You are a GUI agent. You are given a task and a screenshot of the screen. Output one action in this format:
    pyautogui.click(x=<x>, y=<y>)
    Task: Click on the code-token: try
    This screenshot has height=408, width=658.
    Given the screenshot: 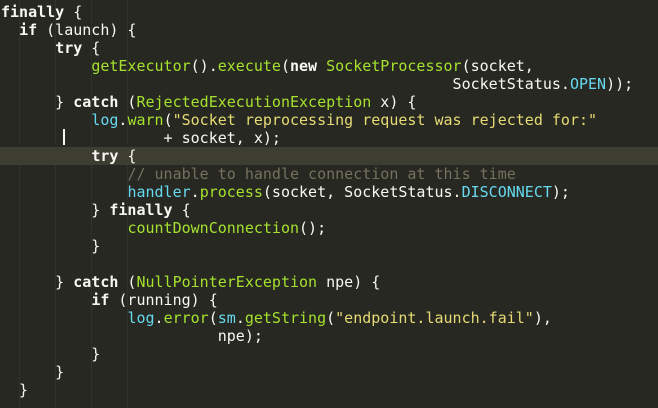 What is the action you would take?
    pyautogui.click(x=69, y=48)
    